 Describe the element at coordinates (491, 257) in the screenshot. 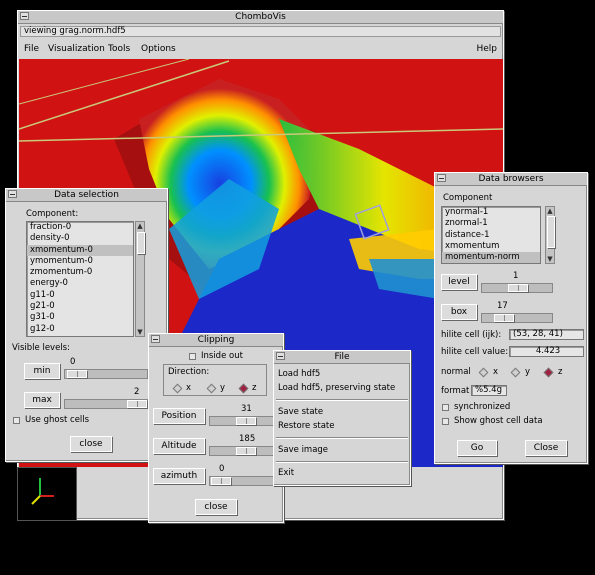

I see `list-item: momentum-norm` at that location.